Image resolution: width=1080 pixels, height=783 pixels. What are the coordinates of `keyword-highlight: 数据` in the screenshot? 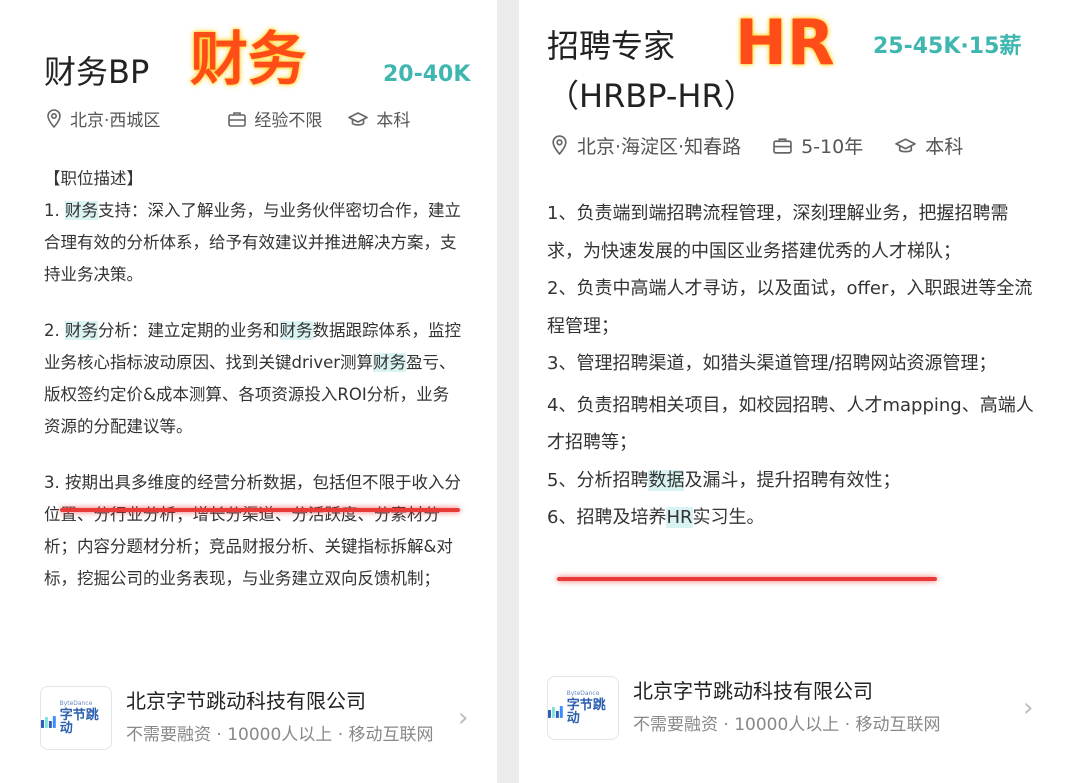 It's located at (666, 480).